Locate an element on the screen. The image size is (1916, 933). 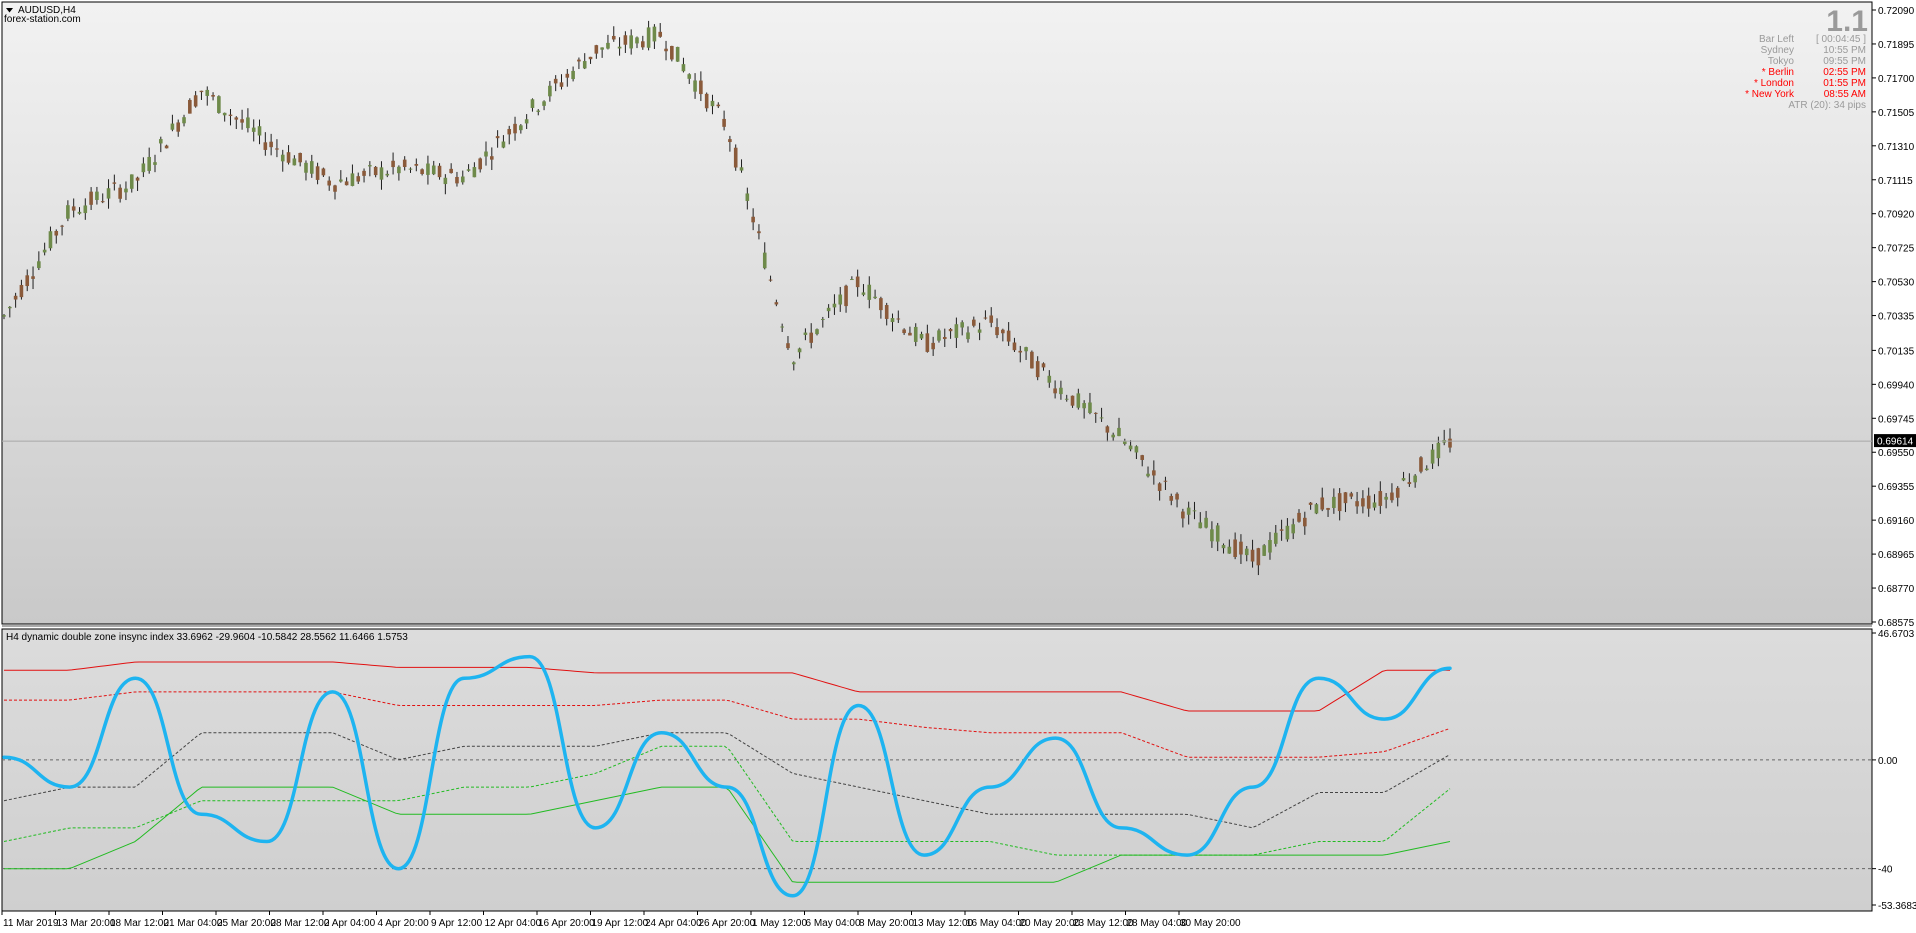
time-tick-label: 20 May 20:00 is located at coordinates (1050, 923).